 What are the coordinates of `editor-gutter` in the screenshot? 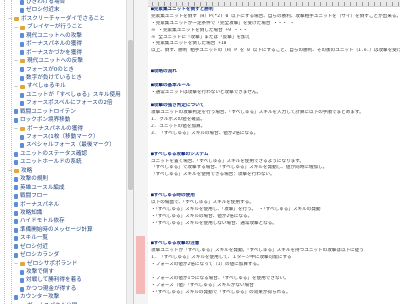 It's located at (141, 152).